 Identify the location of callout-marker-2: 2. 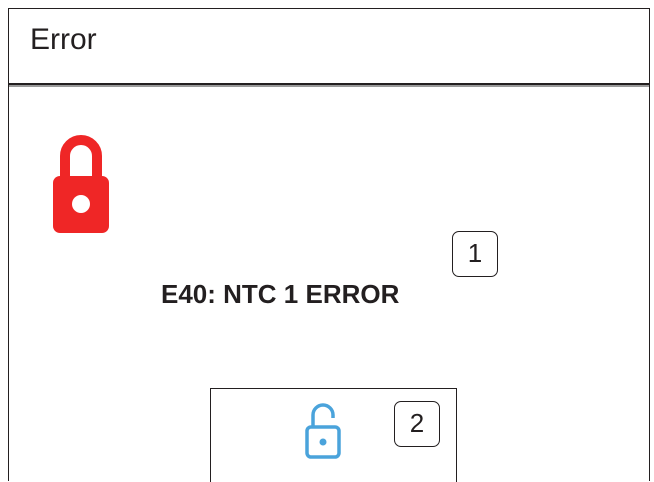
(417, 424).